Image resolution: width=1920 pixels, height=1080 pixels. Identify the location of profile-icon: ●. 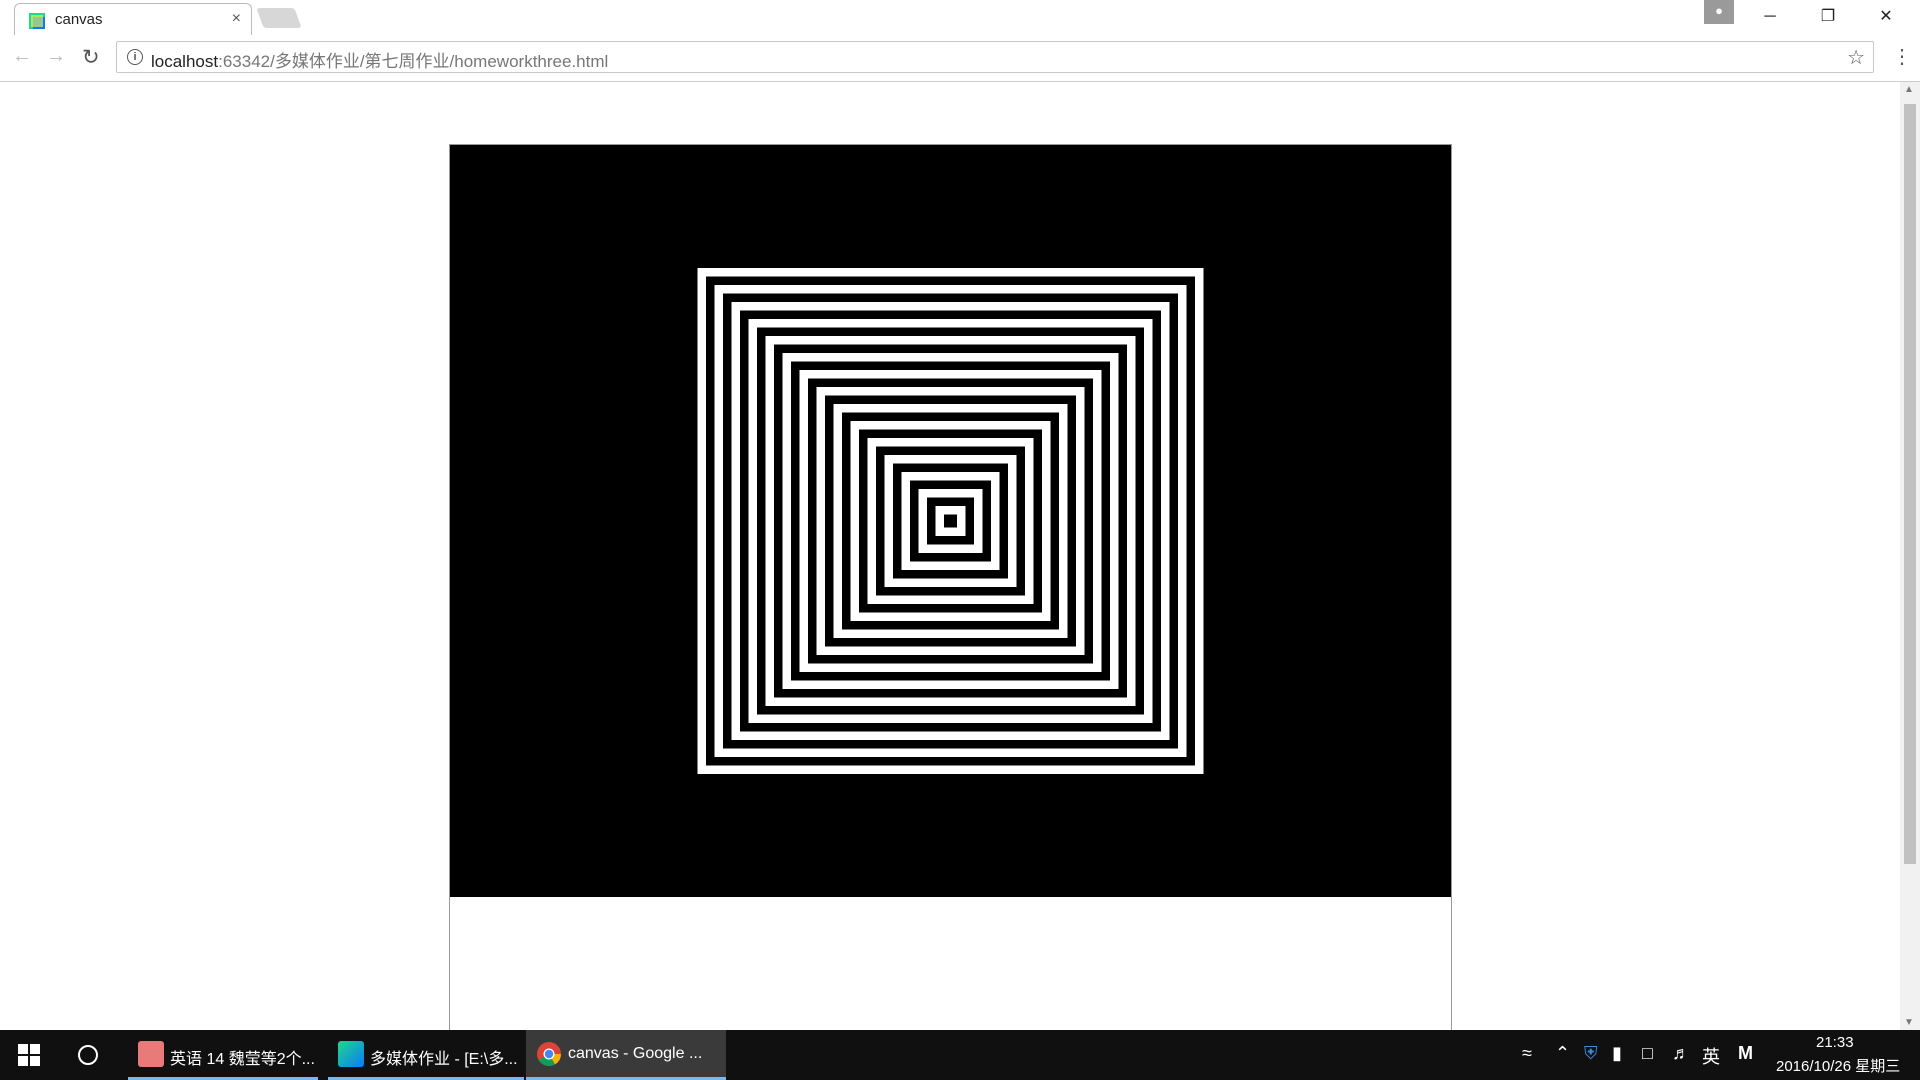
(1719, 12).